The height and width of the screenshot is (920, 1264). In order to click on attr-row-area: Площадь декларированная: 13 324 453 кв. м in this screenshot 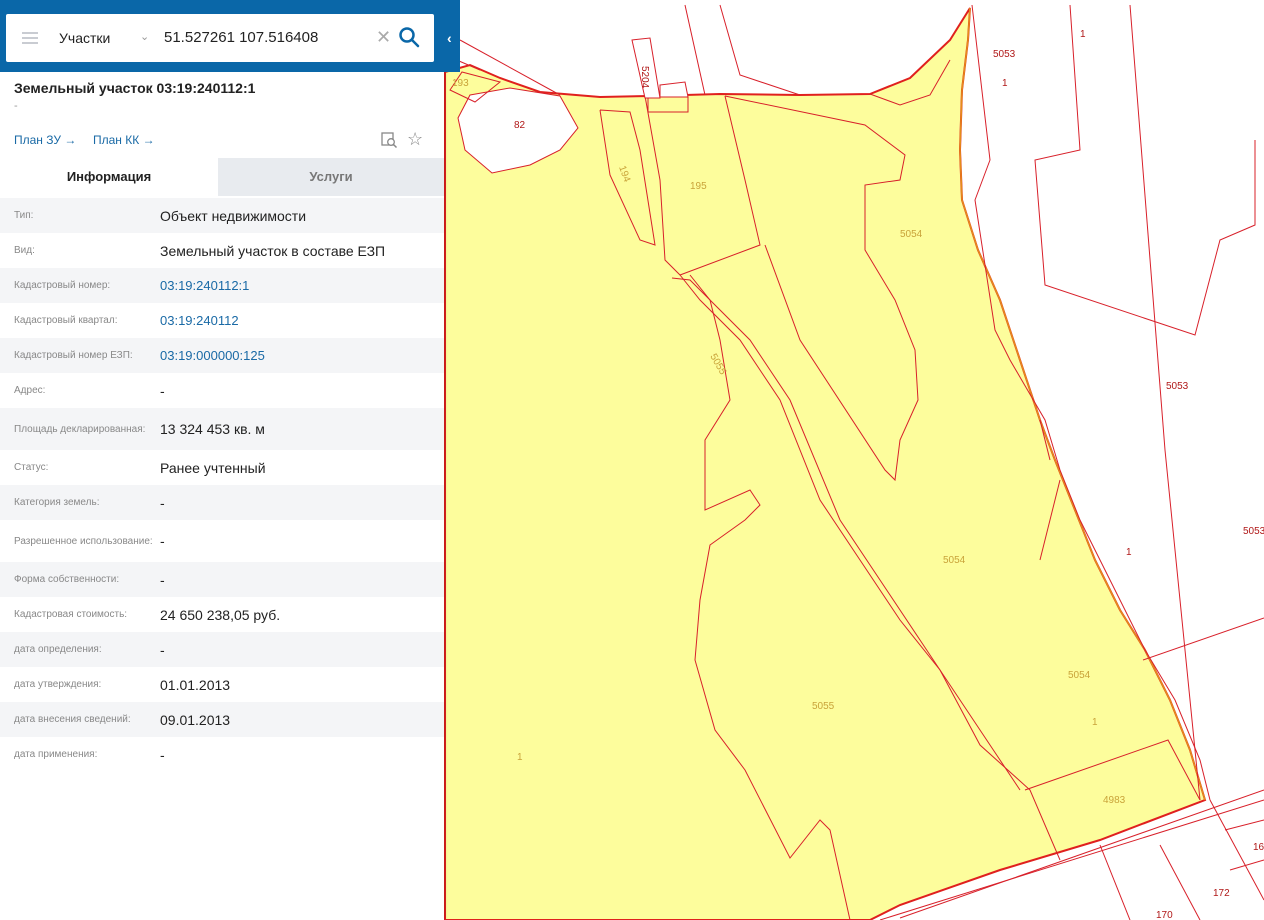, I will do `click(222, 429)`.